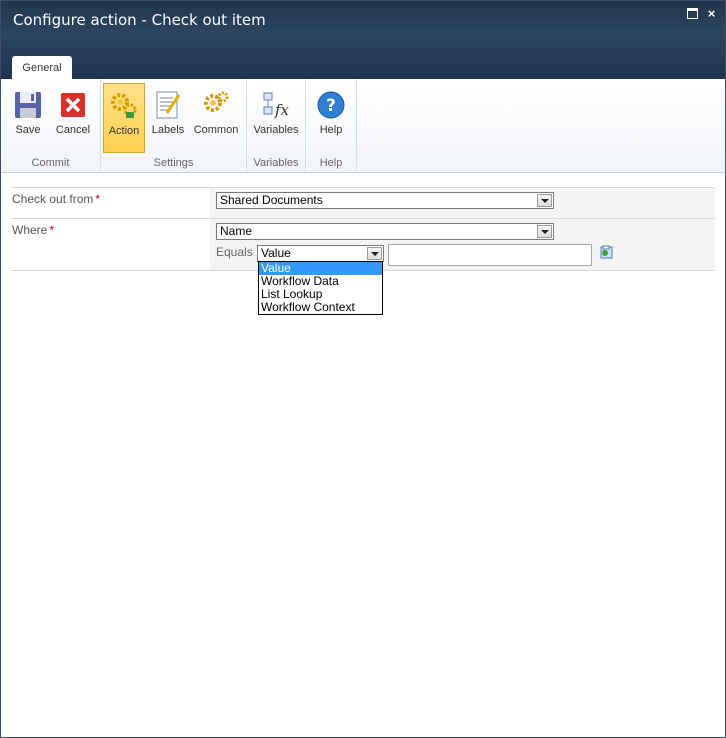 The image size is (726, 738). Describe the element at coordinates (276, 130) in the screenshot. I see `variables-label: Variables` at that location.